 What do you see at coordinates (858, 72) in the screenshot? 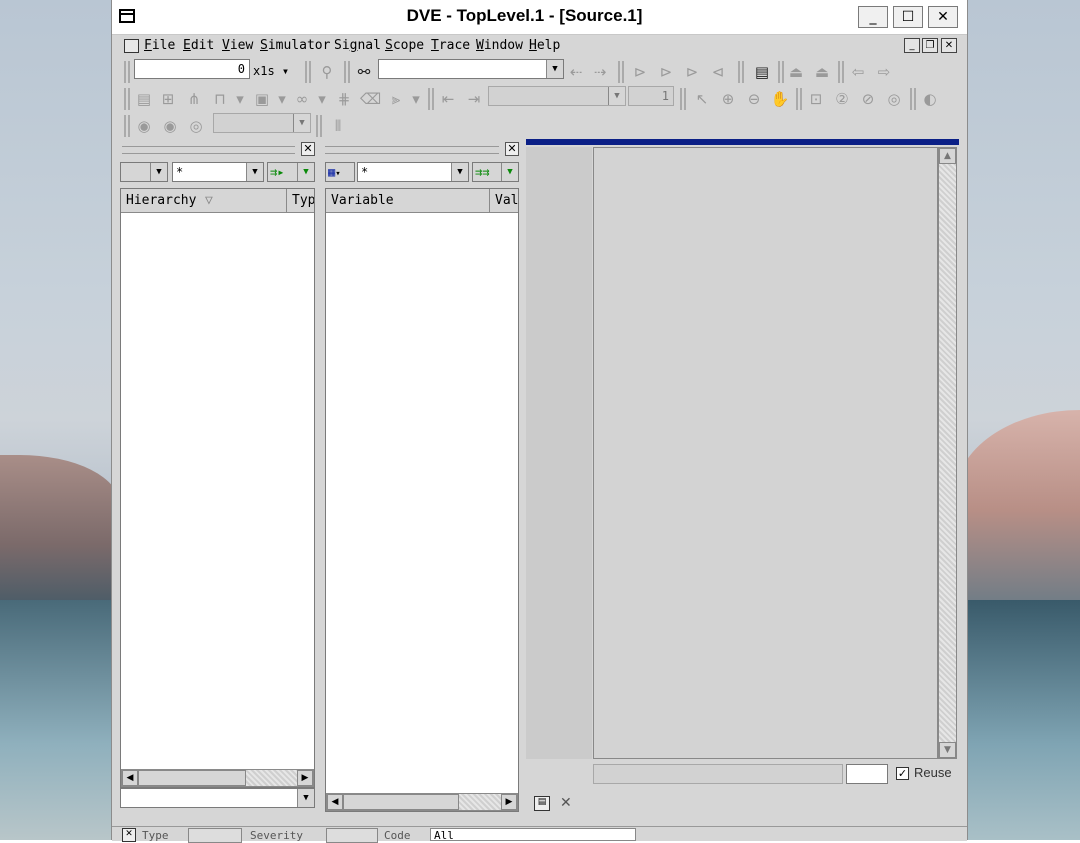
I see `back-arrow-icon: ⇦` at bounding box center [858, 72].